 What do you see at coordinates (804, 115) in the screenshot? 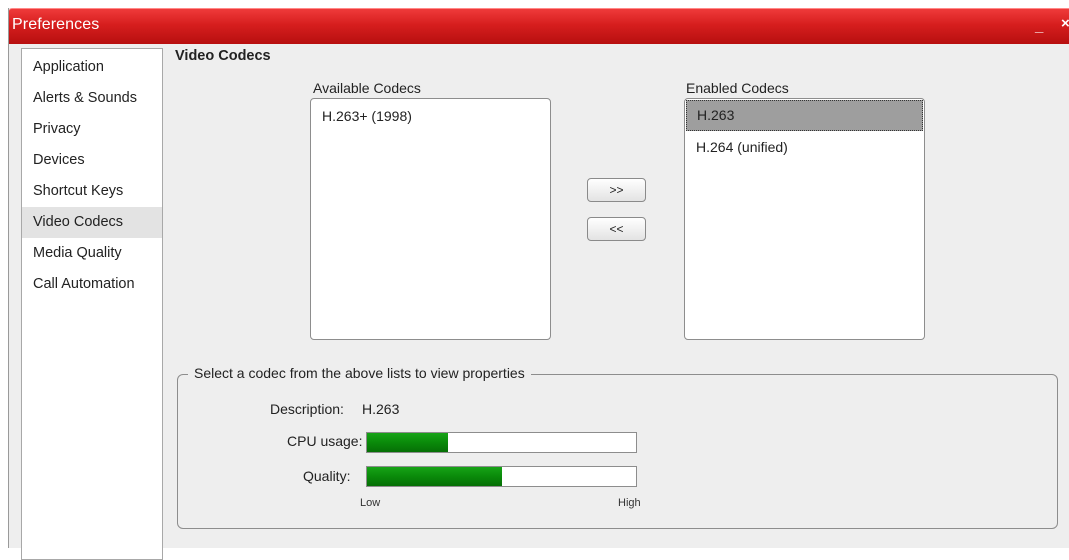
I see `enabled-codec-item-selected: H.263` at bounding box center [804, 115].